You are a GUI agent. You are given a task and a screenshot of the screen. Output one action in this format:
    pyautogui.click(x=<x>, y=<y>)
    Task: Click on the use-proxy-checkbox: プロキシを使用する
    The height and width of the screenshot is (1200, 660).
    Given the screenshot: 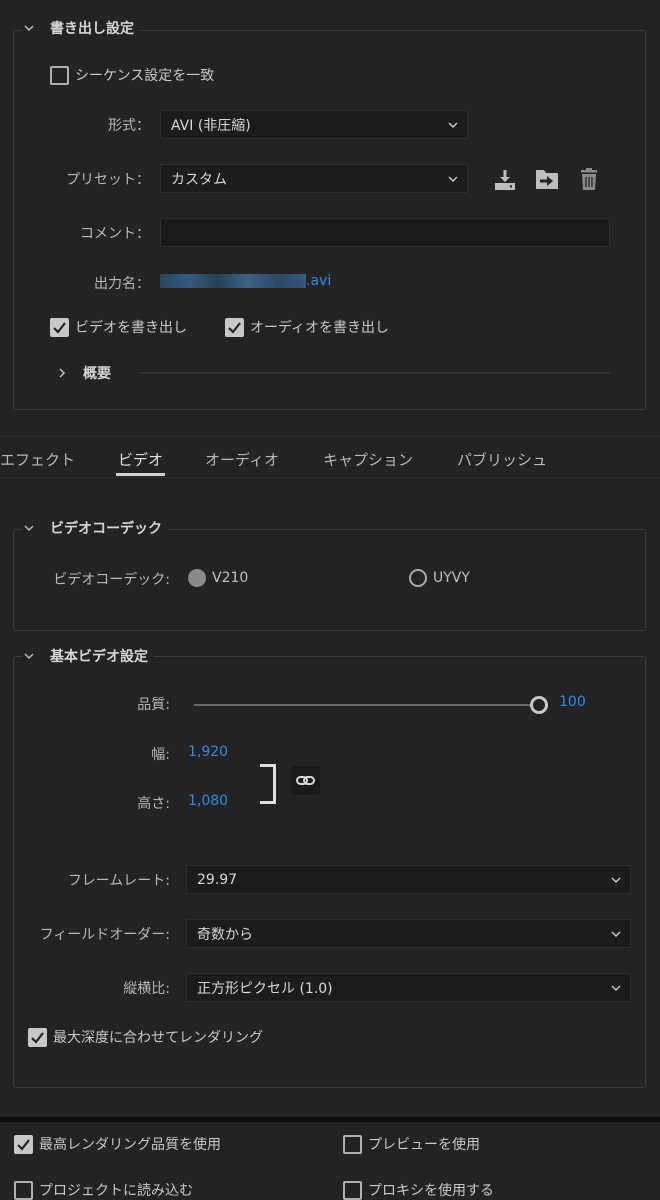 What is the action you would take?
    pyautogui.click(x=418, y=1190)
    